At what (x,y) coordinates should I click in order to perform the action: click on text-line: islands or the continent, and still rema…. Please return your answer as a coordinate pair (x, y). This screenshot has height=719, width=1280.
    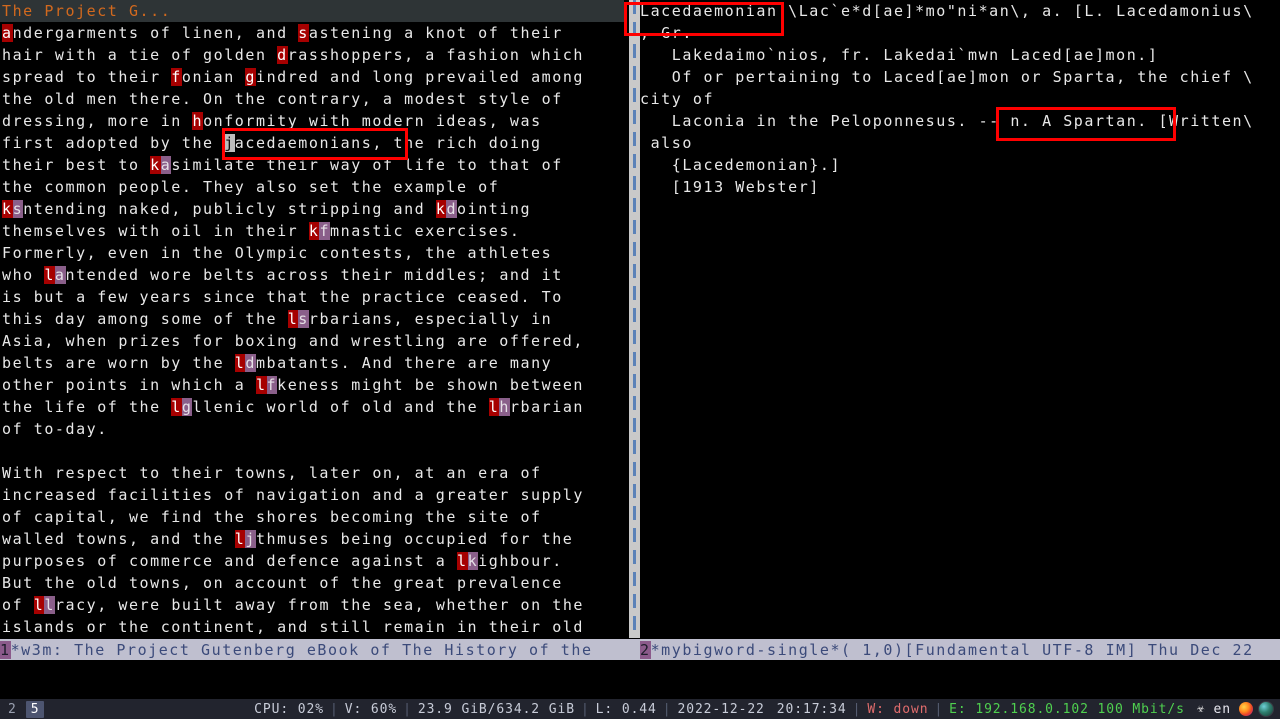
    Looking at the image, I should click on (315, 627).